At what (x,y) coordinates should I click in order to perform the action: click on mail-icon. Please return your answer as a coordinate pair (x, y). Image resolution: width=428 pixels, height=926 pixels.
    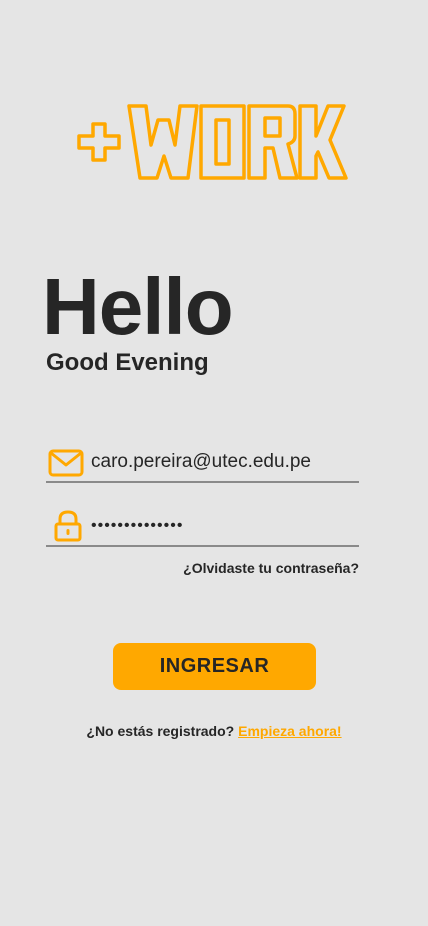
    Looking at the image, I should click on (66, 463).